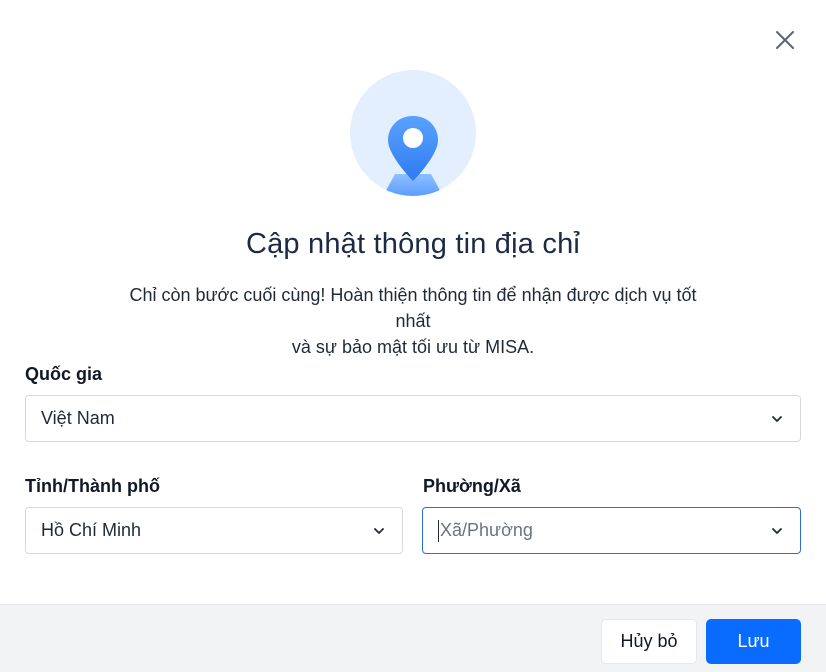 Image resolution: width=826 pixels, height=672 pixels. I want to click on subtitle-line-2: và sự bảo mật tối ưu từ MISA., so click(413, 347).